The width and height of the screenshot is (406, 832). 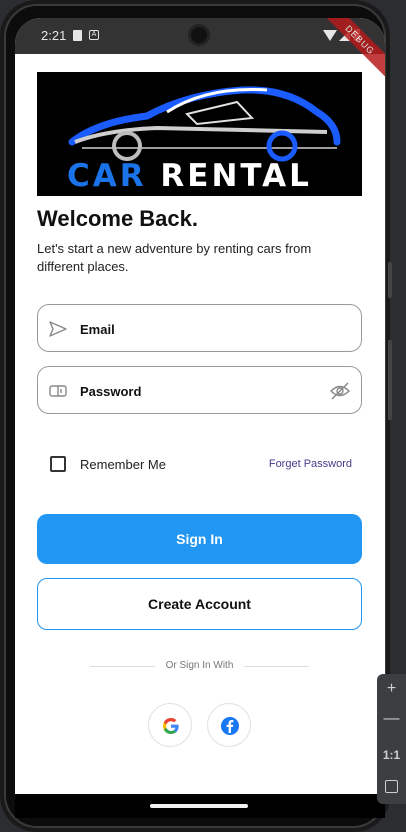 I want to click on car-rental-logo: CAR RENTAL, so click(x=199, y=134).